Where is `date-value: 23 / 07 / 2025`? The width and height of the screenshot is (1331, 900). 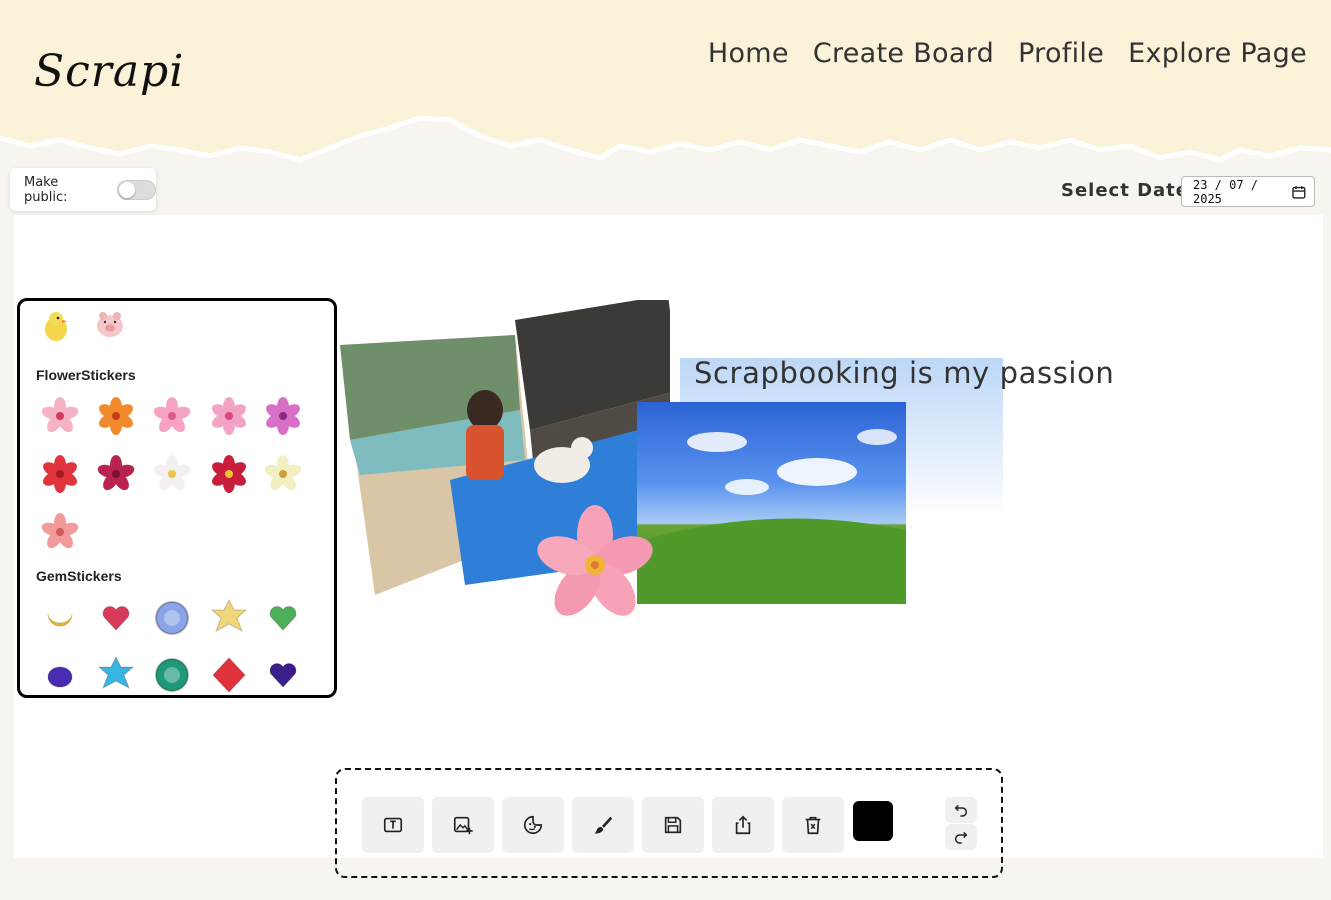 date-value: 23 / 07 / 2025 is located at coordinates (1226, 191).